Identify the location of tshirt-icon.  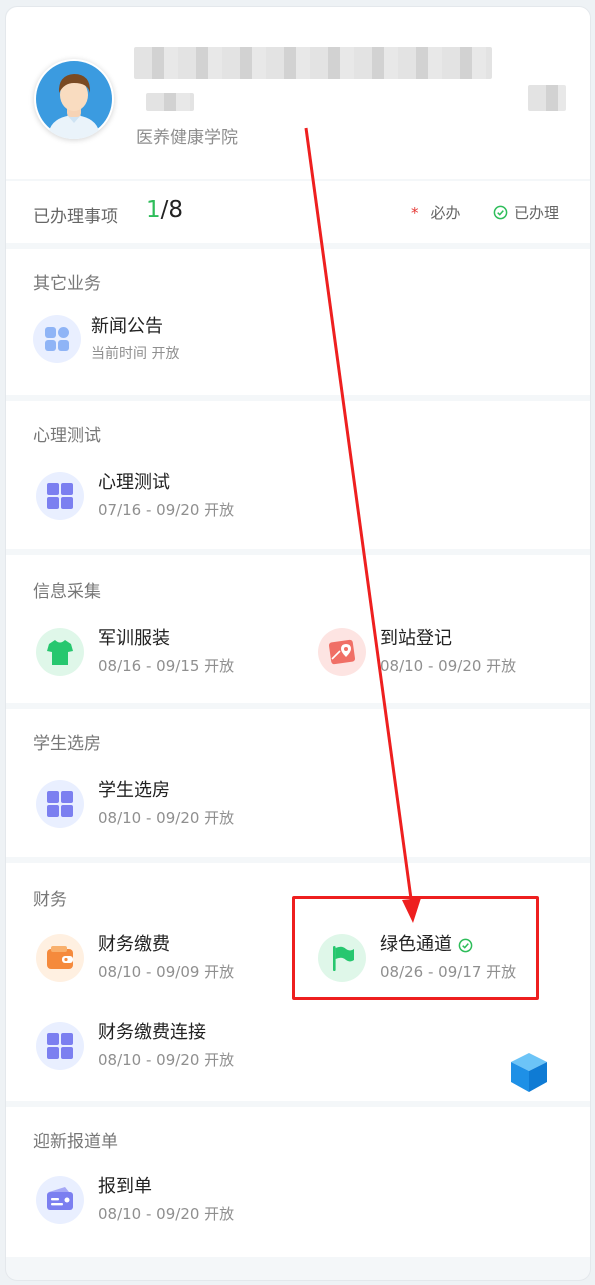
(60, 651).